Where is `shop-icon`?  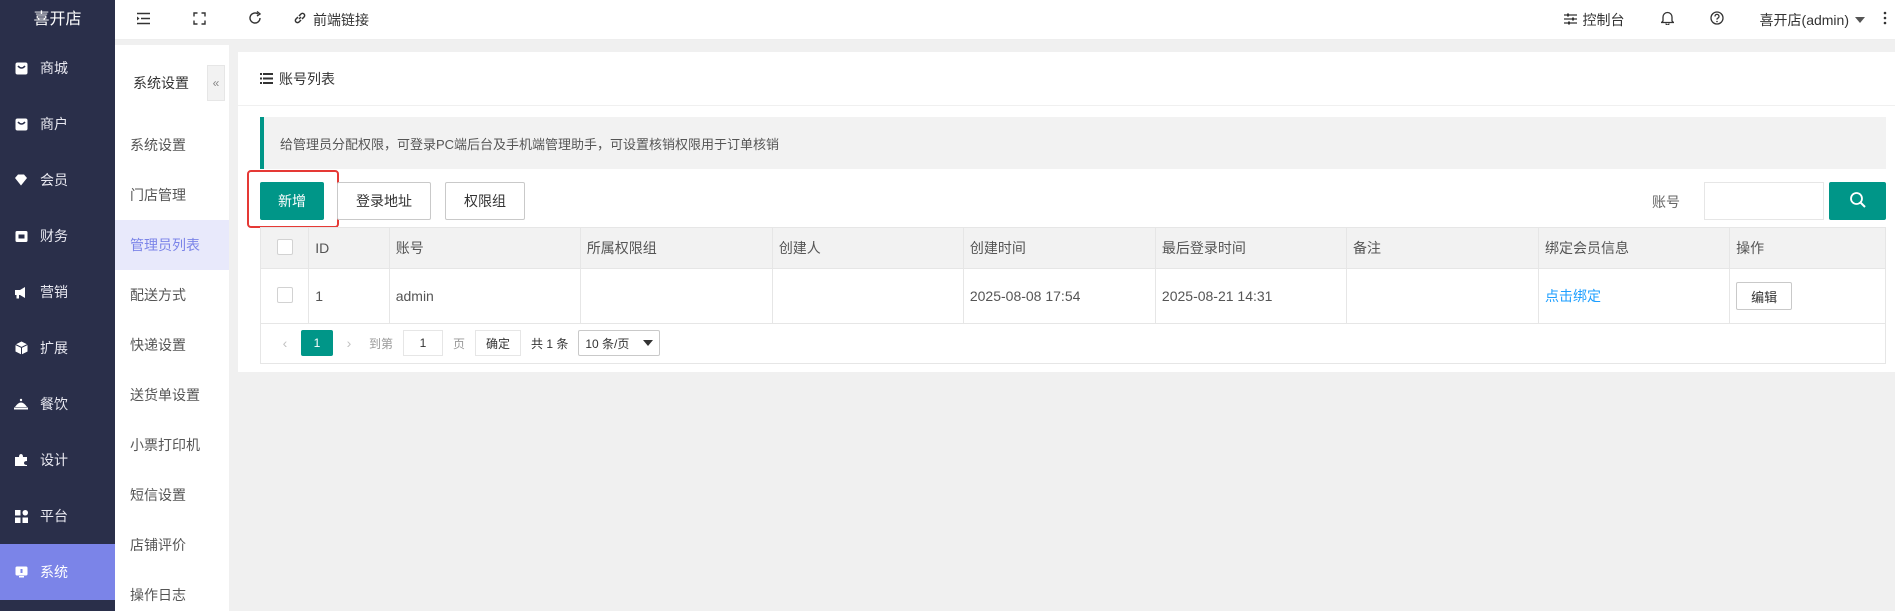
shop-icon is located at coordinates (21, 68).